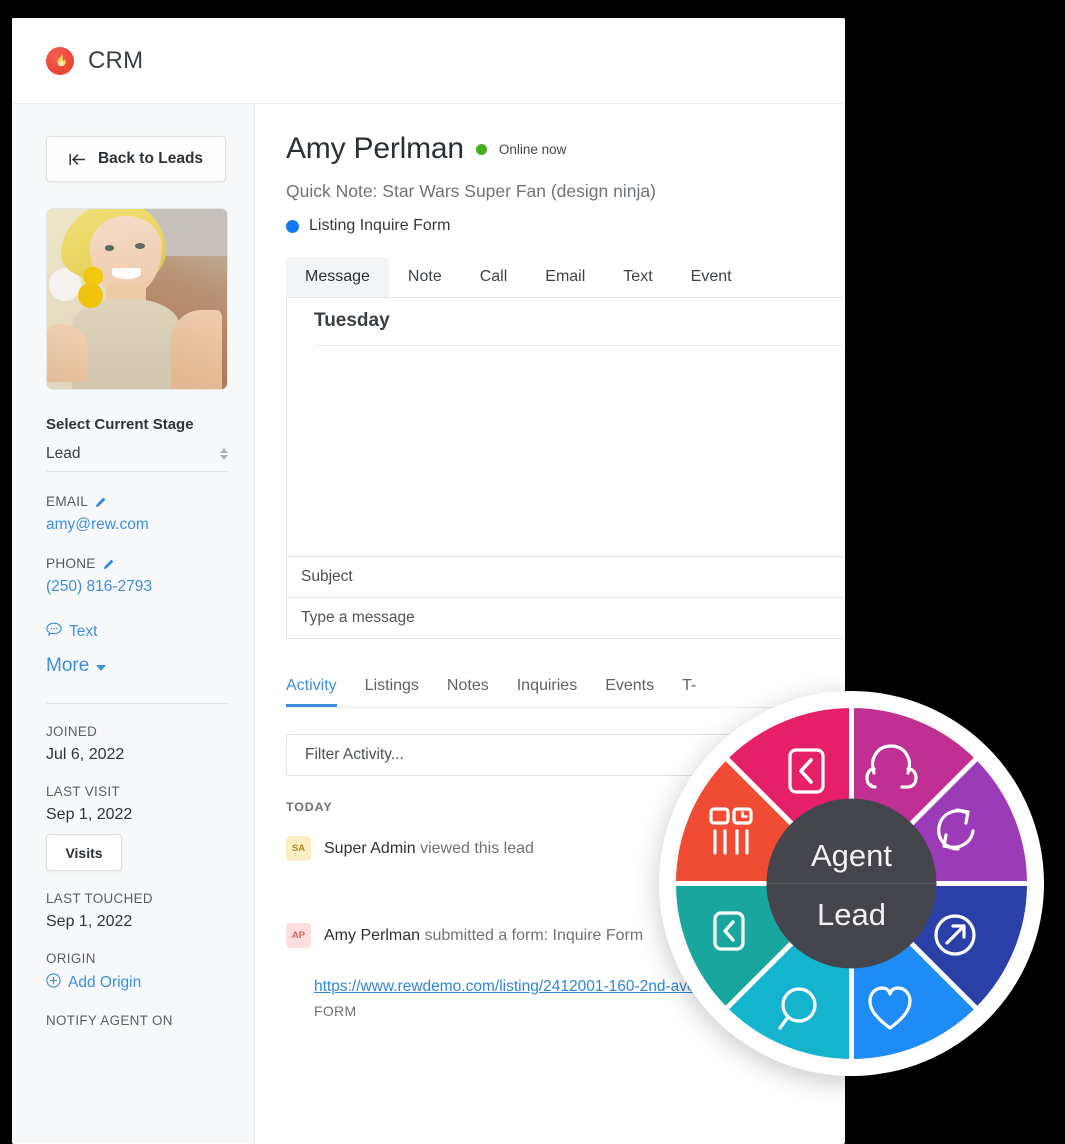 The image size is (1065, 1144). I want to click on composer-tabs: Message Note Call Email Text Event, so click(565, 277).